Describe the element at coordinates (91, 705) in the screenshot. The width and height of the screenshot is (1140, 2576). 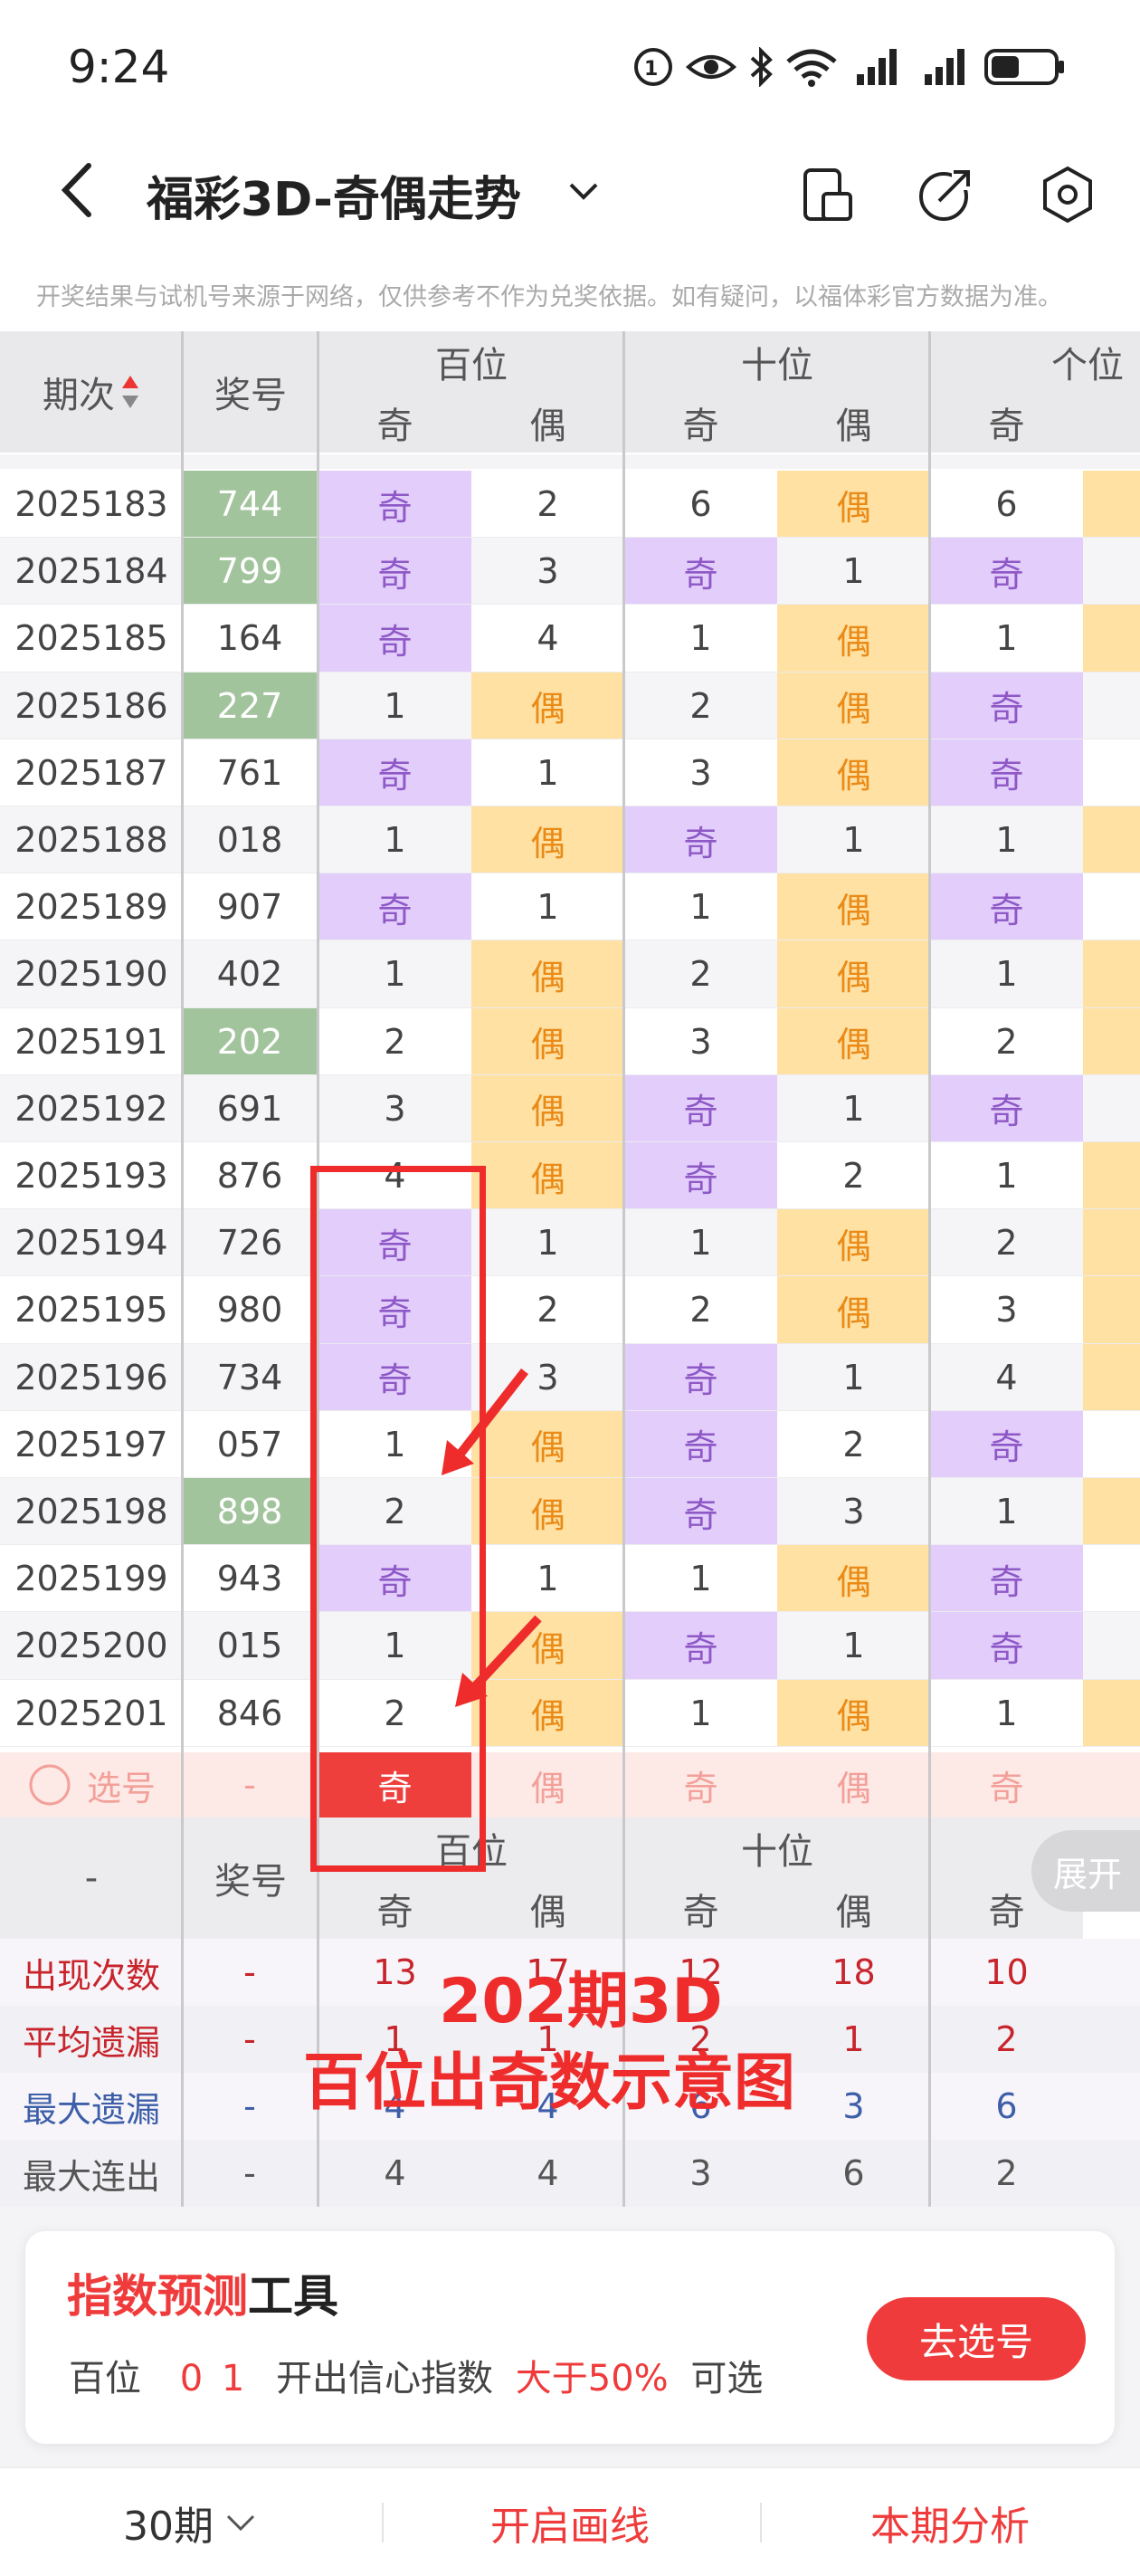
I see `period-cell: 2025186` at that location.